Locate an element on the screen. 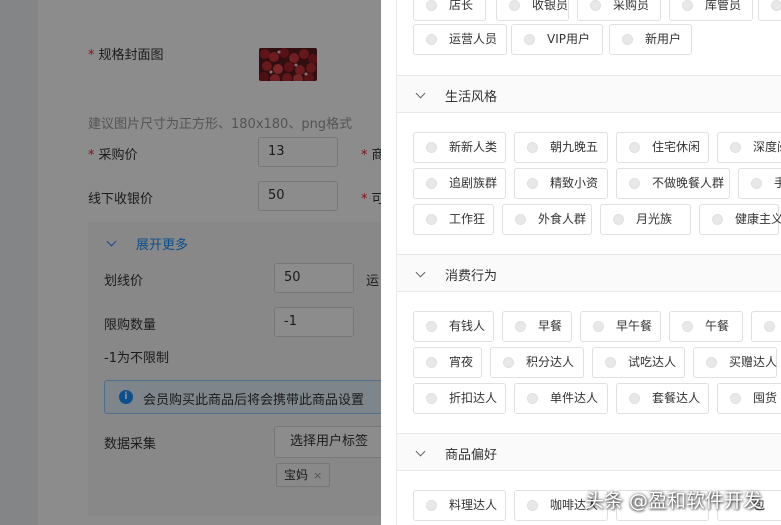 The width and height of the screenshot is (781, 525). tag-option-label: 库管员 is located at coordinates (723, 6).